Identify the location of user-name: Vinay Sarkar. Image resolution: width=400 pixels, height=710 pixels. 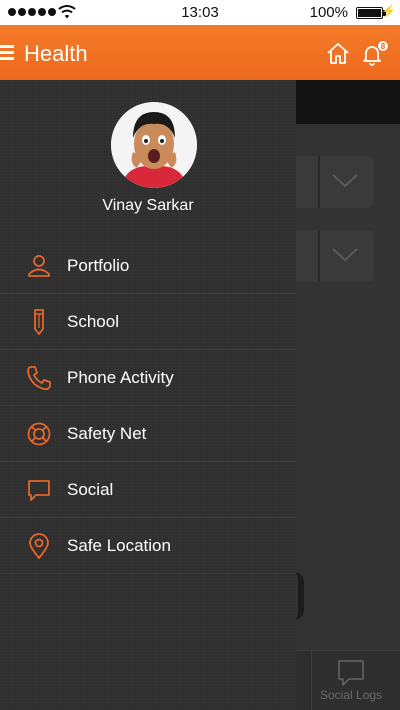
(148, 205).